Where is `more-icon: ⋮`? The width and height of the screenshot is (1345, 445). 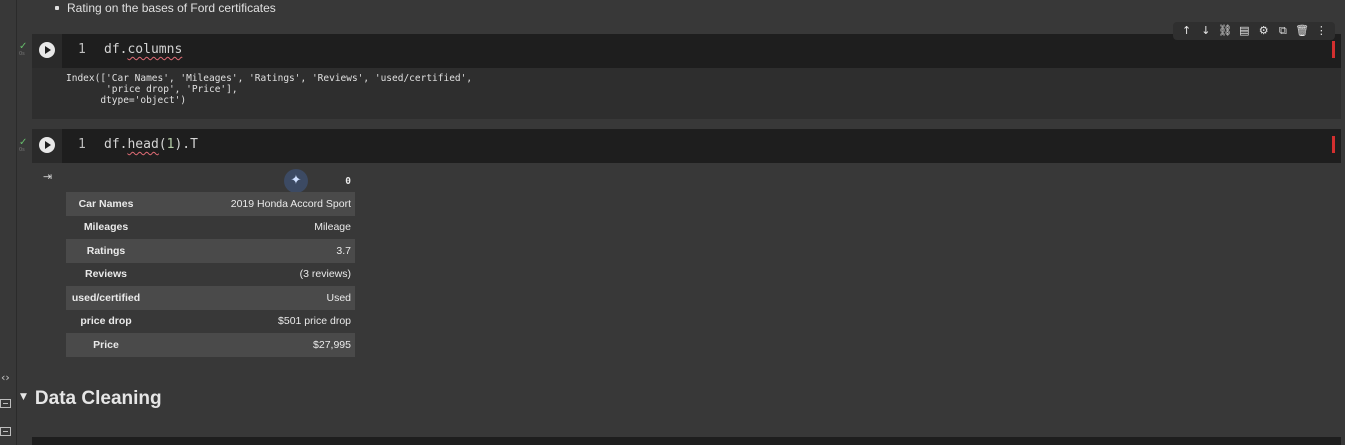
more-icon: ⋮ is located at coordinates (1321, 31).